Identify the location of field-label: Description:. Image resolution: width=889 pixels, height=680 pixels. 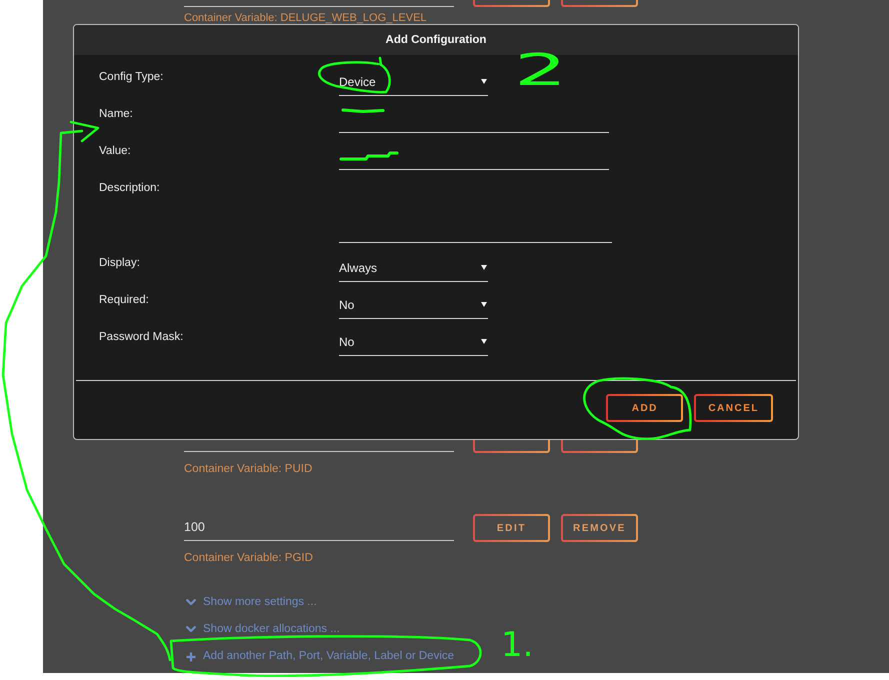
(130, 188).